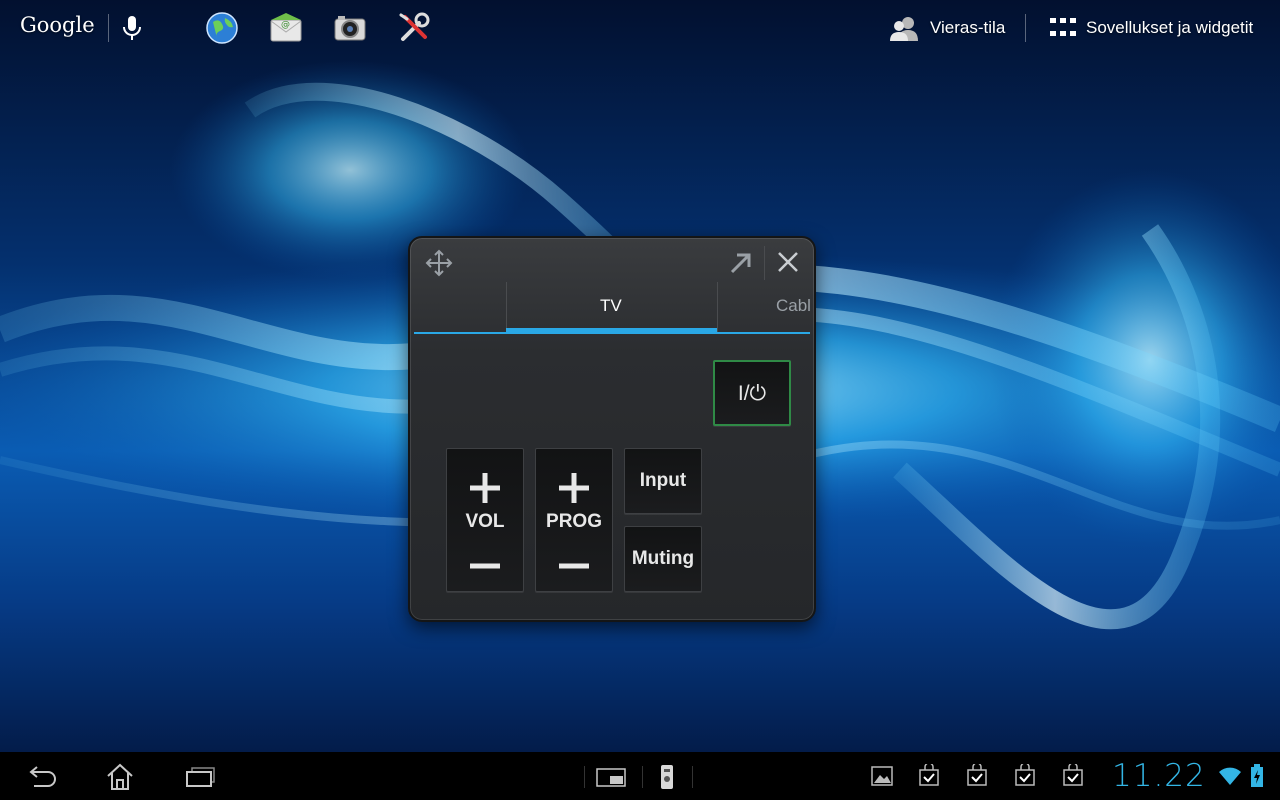 The height and width of the screenshot is (800, 1280). What do you see at coordinates (41, 777) in the screenshot?
I see `back-icon` at bounding box center [41, 777].